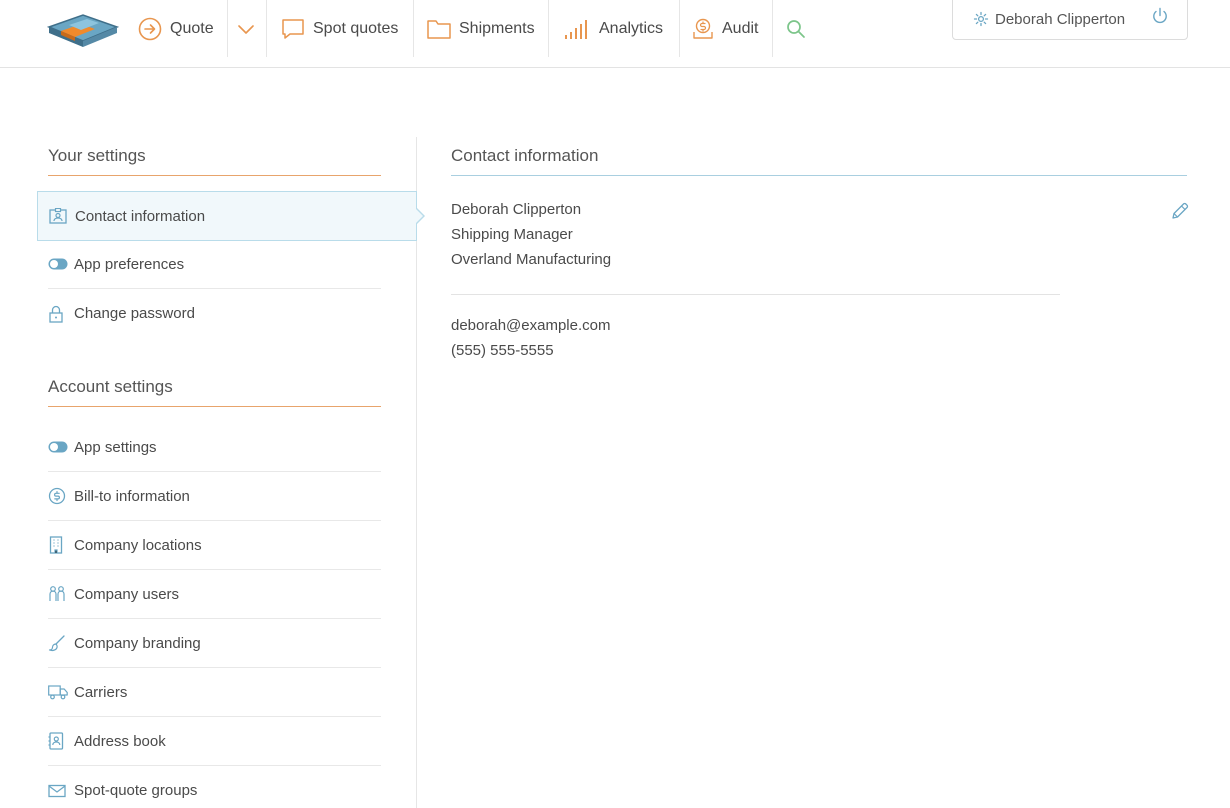 This screenshot has width=1230, height=808. What do you see at coordinates (214, 313) in the screenshot?
I see `sidebar-item-change-password: Change password` at bounding box center [214, 313].